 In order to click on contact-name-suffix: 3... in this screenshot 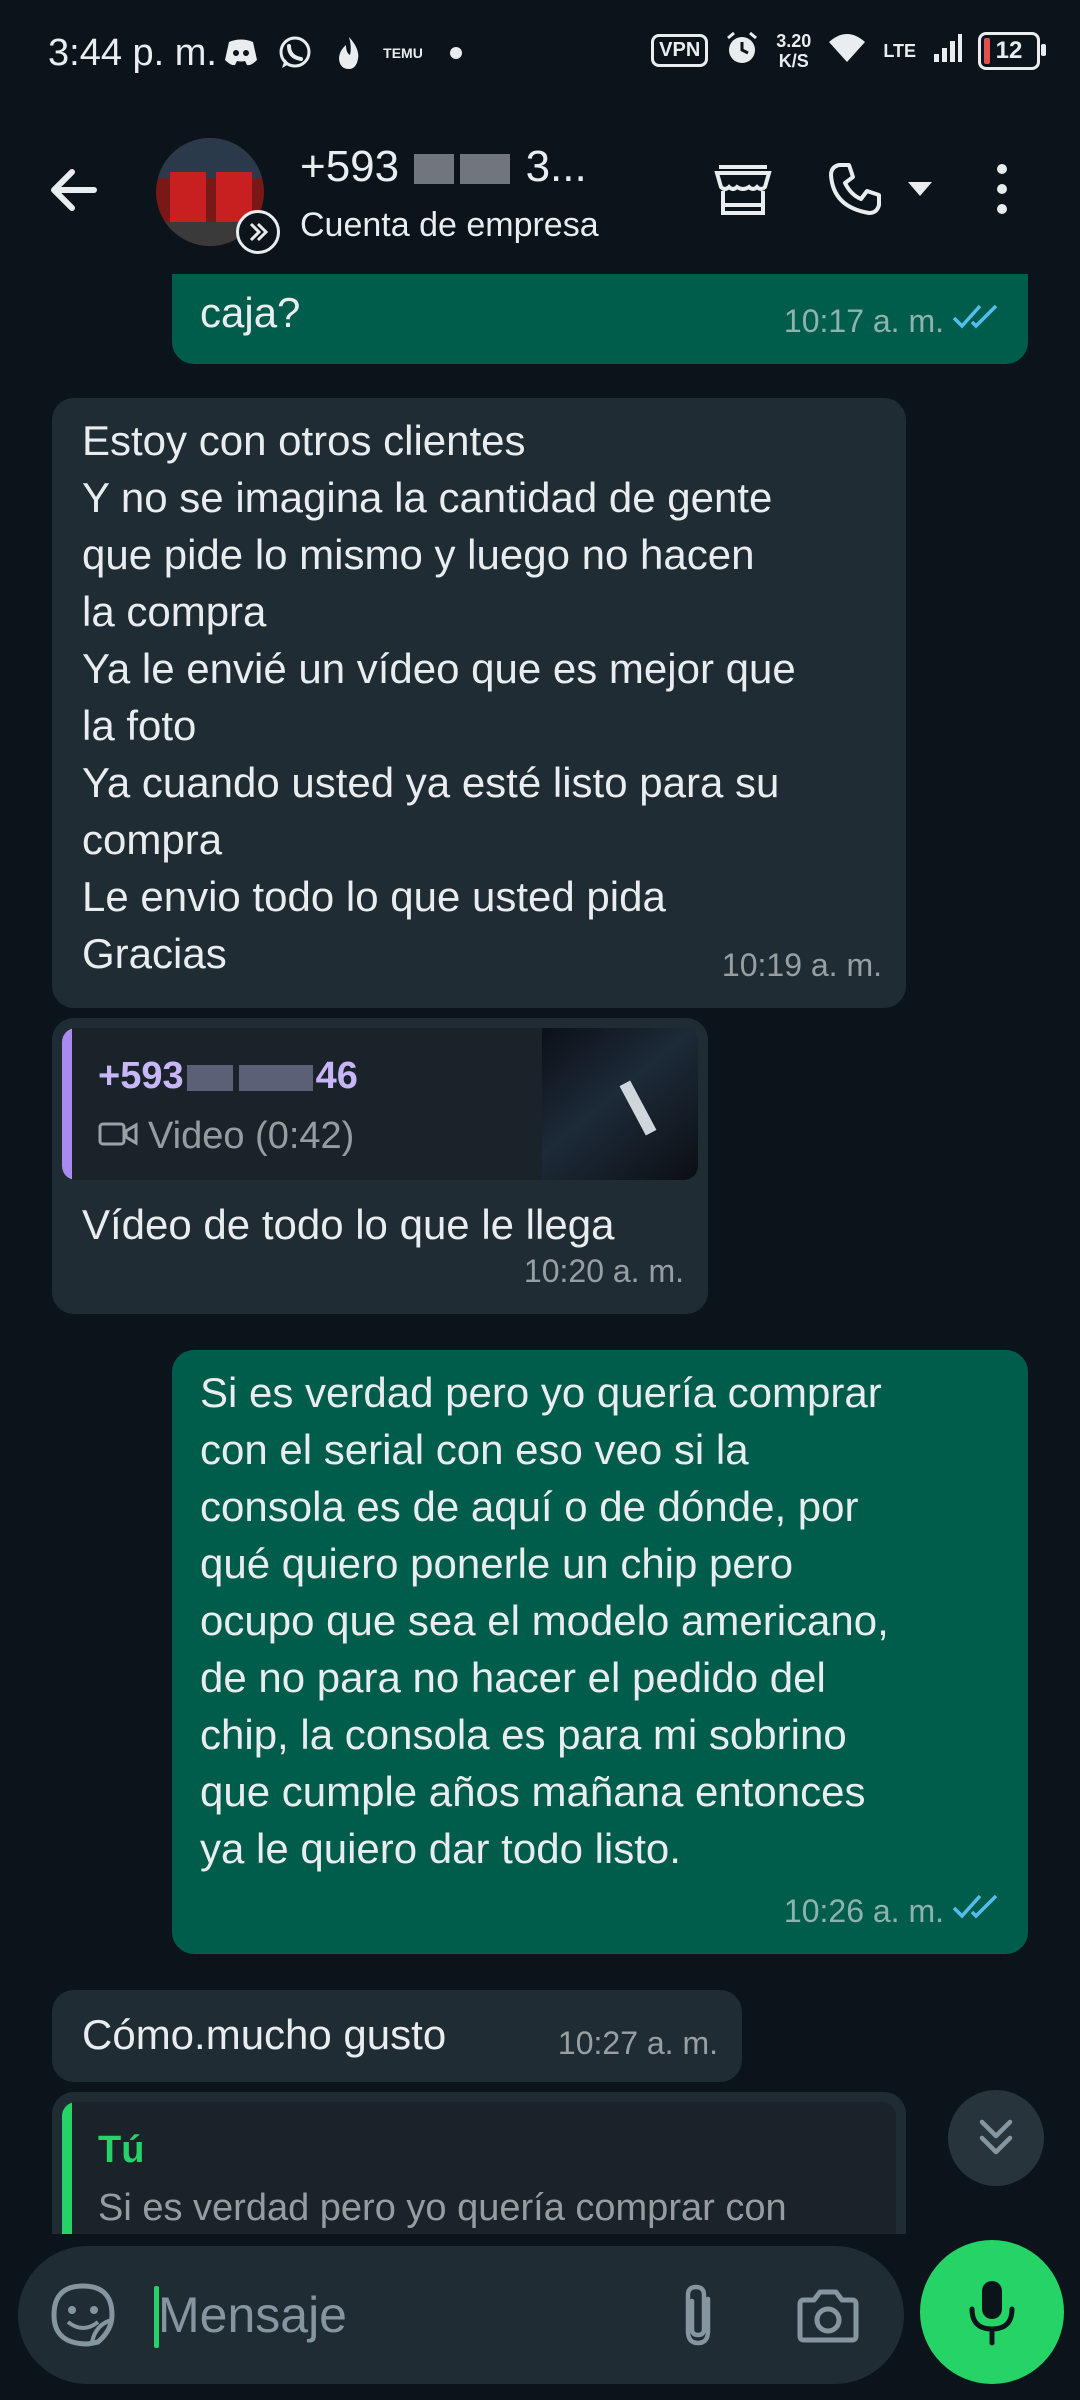, I will do `click(556, 166)`.